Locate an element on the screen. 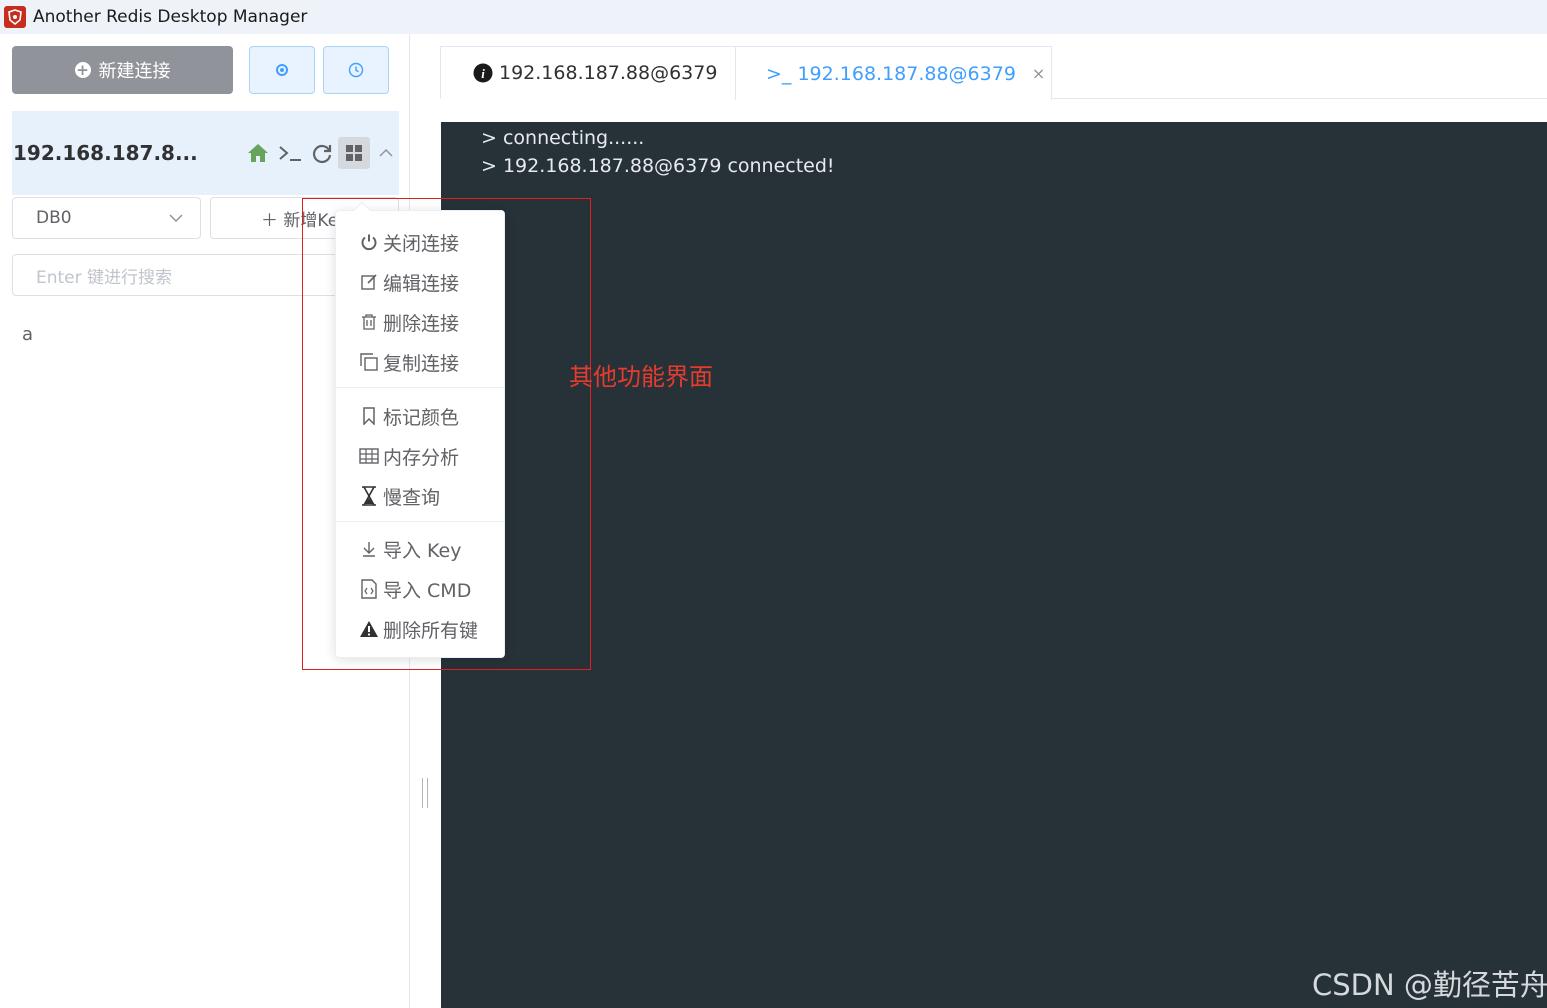  more-menu-button is located at coordinates (354, 153).